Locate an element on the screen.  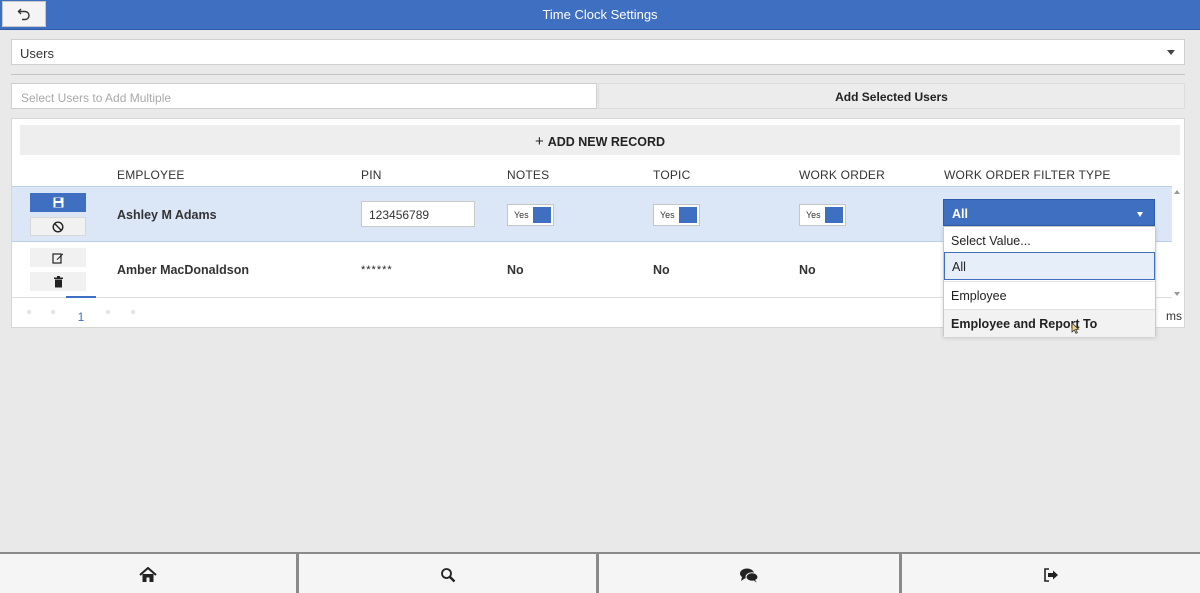
notes-value: No is located at coordinates (515, 270).